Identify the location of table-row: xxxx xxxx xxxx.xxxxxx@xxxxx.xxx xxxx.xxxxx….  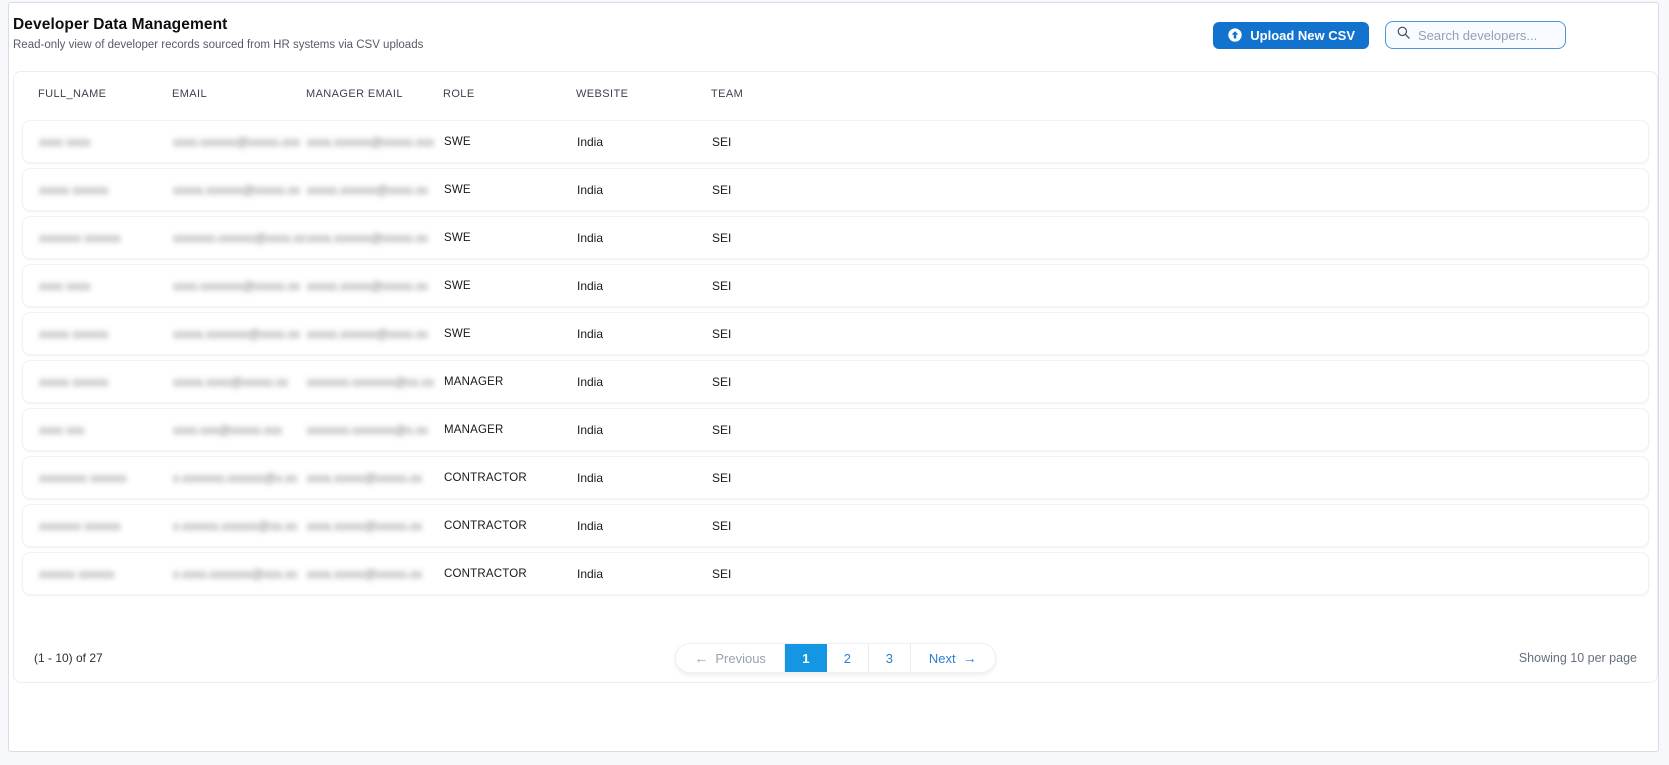
(835, 141).